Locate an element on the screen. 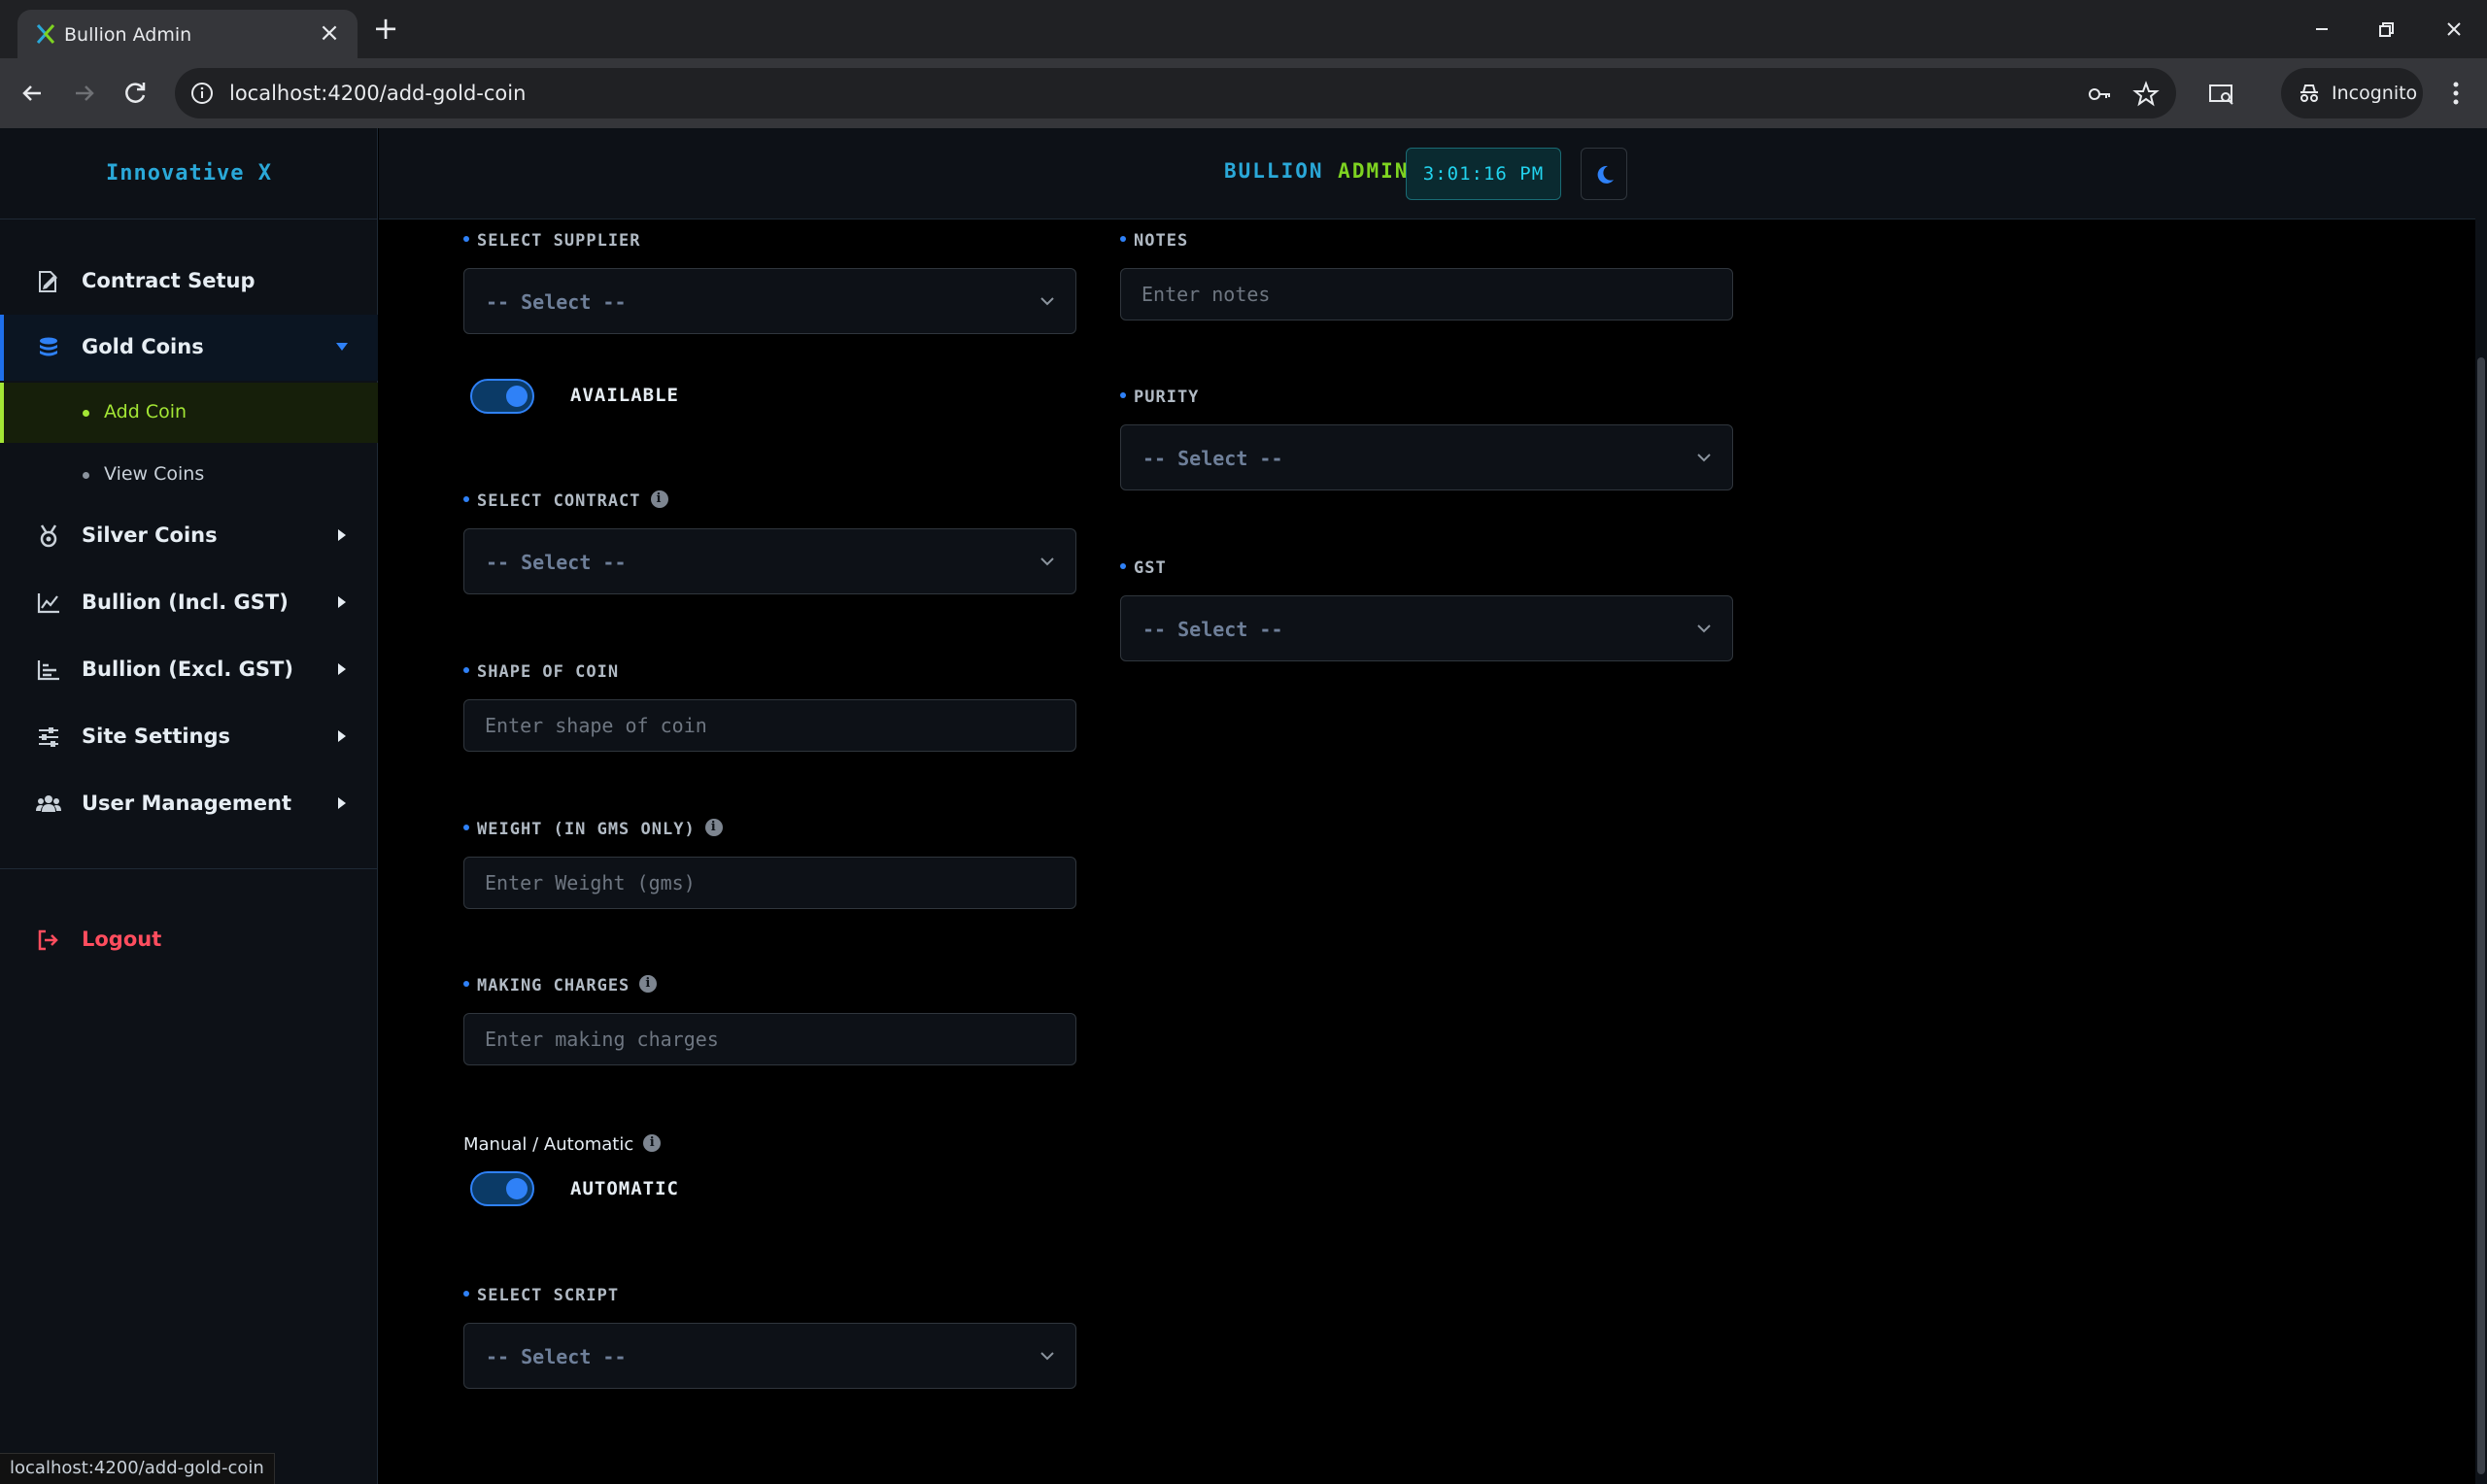 The width and height of the screenshot is (2487, 1484). mode-state-label: AUTOMATIC is located at coordinates (624, 1188).